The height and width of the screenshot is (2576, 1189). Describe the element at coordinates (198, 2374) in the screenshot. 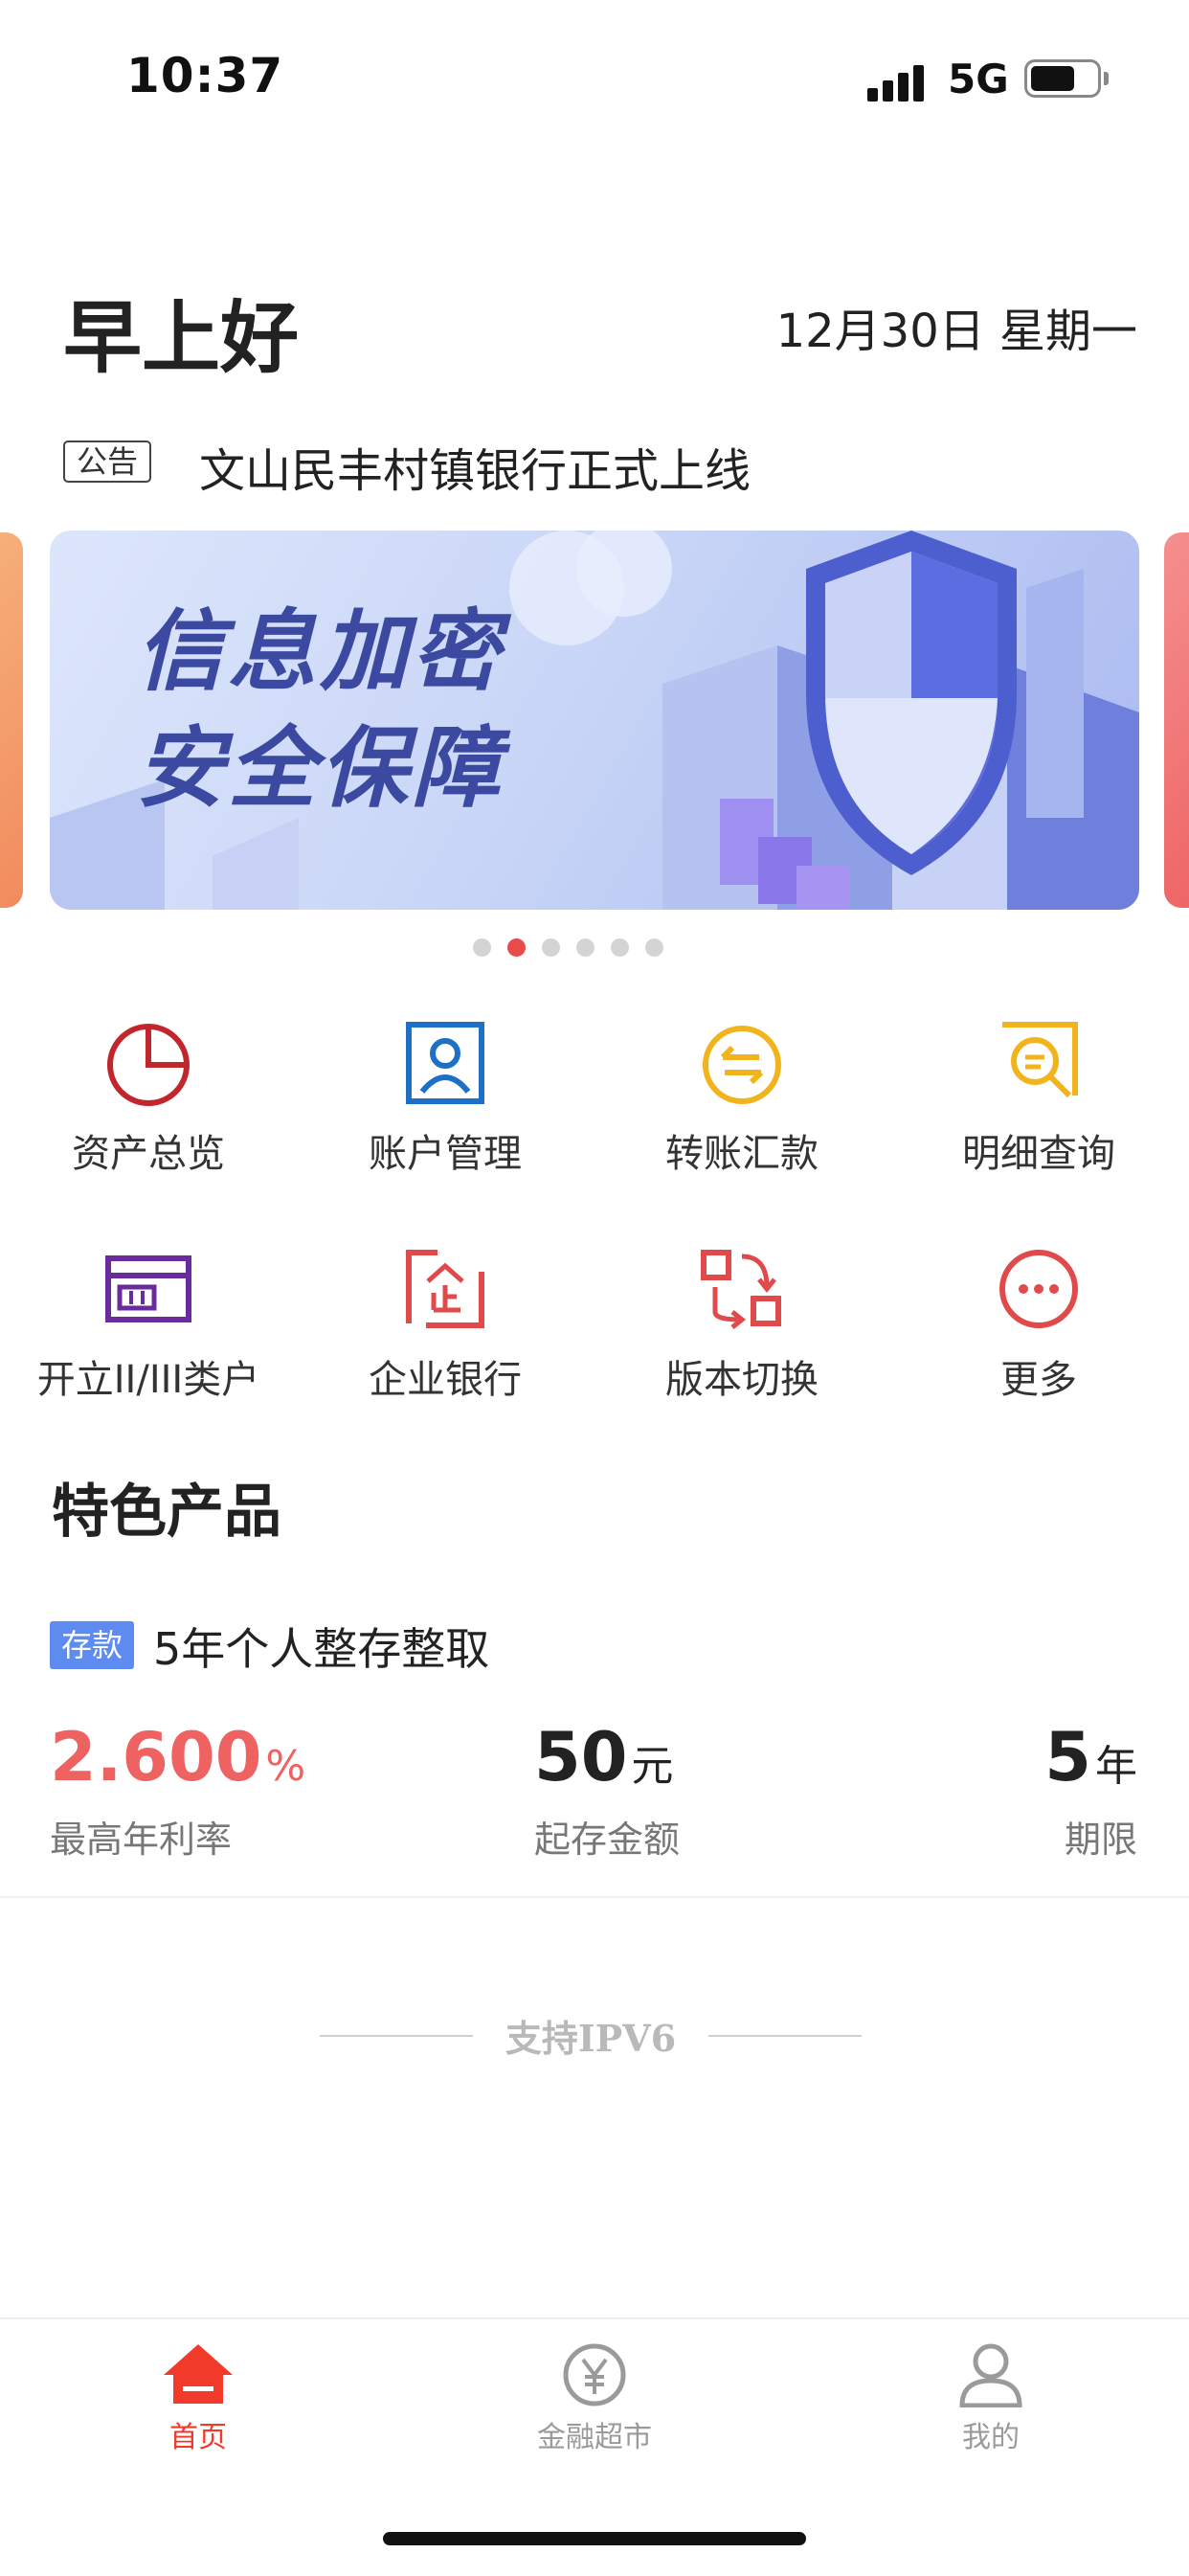

I see `home-icon` at that location.